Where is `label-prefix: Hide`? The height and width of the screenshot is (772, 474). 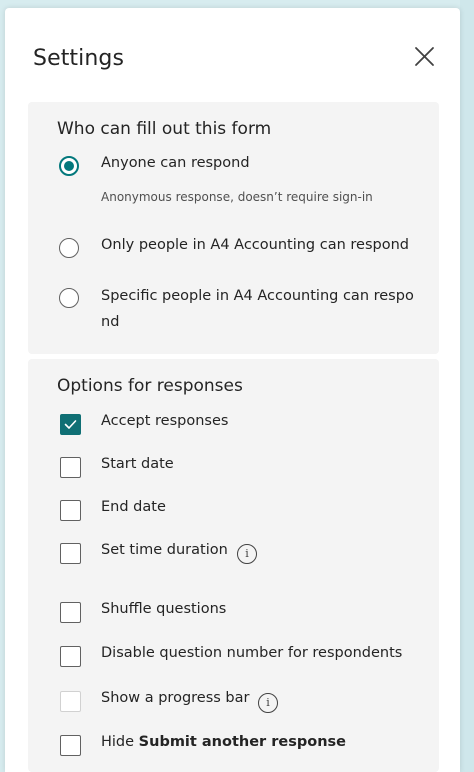
label-prefix: Hide is located at coordinates (120, 742).